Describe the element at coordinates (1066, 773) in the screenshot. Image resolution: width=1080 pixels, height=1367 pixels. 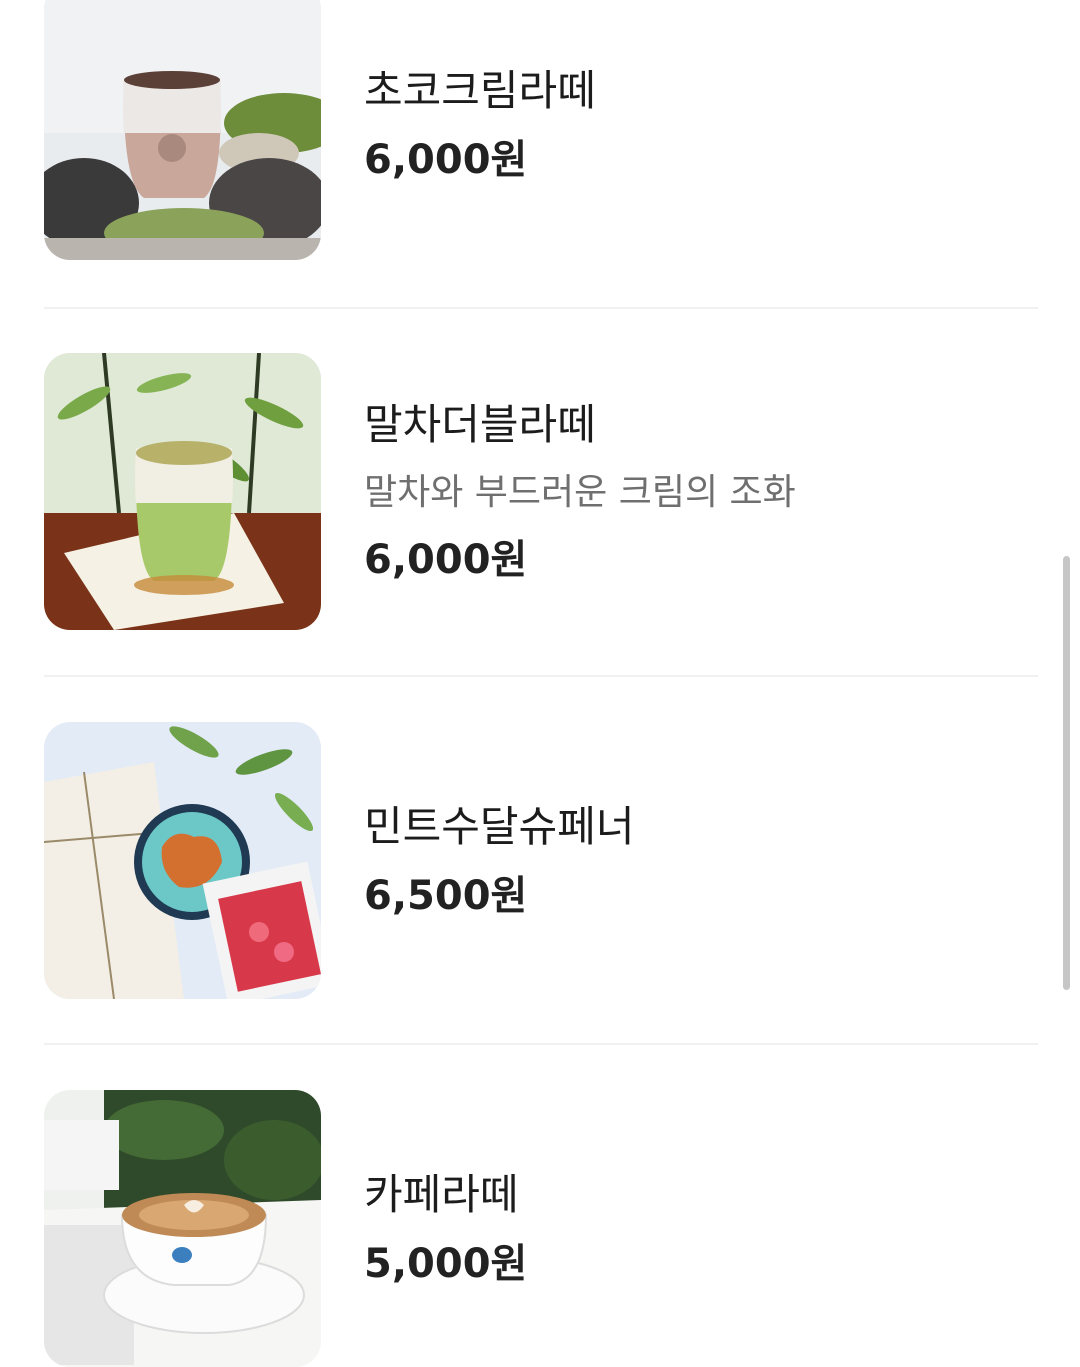
I see `scrollbar` at that location.